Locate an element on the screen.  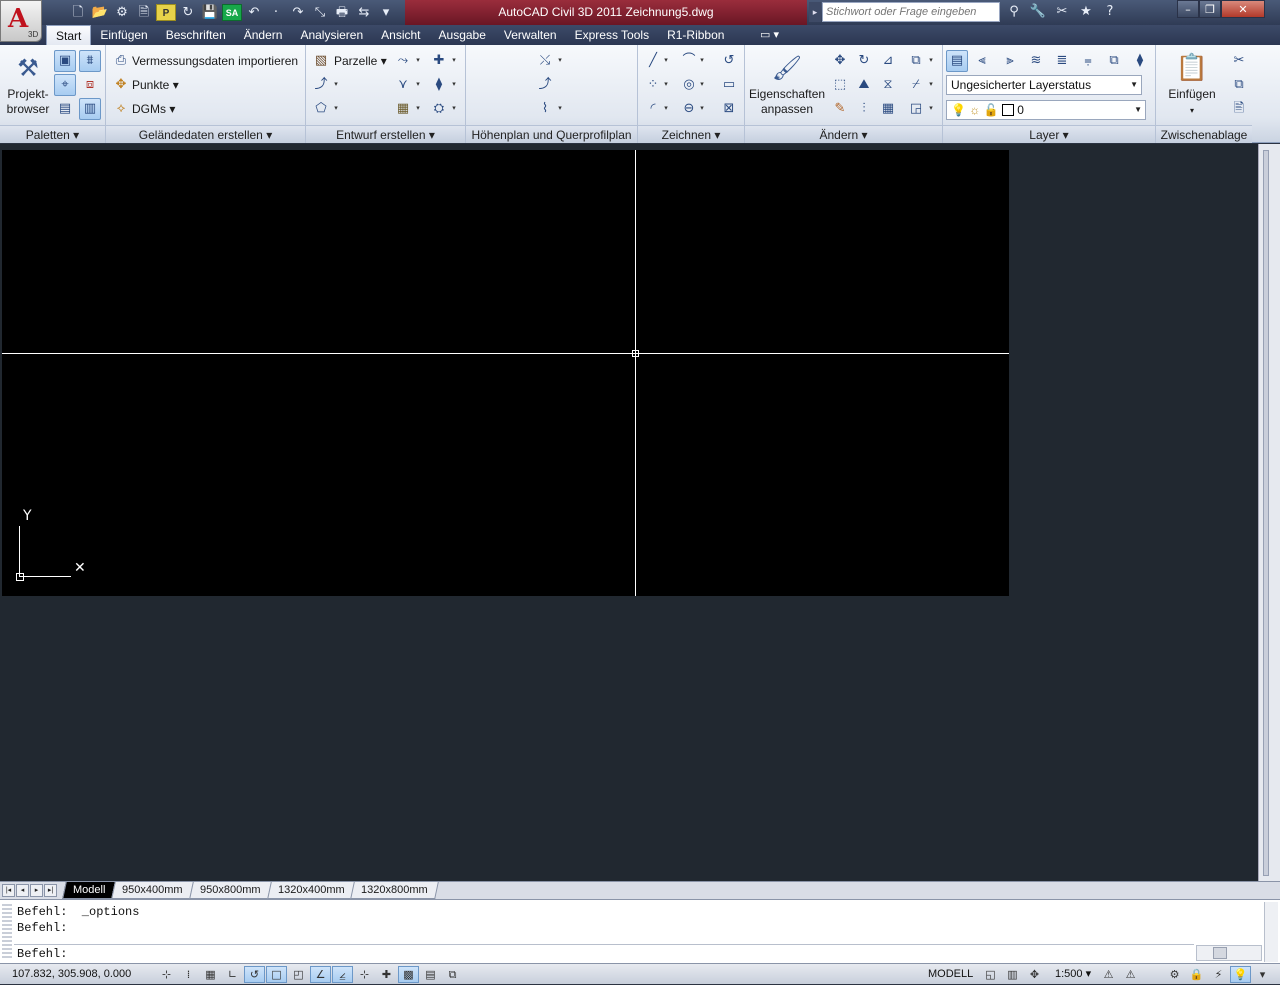
layer-state-dropdown: Ungesicherter Layerstatus ▼ is located at coordinates (1044, 85).